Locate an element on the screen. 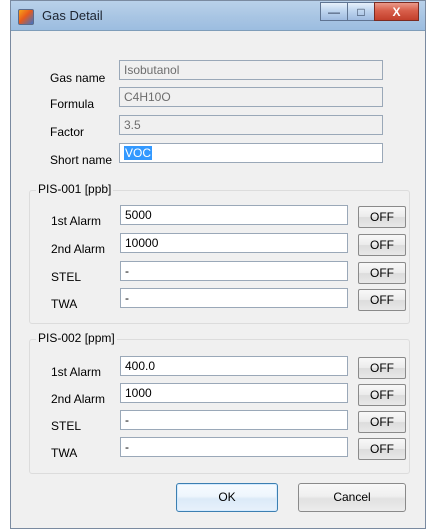  short-name-label: Short name is located at coordinates (81, 160).